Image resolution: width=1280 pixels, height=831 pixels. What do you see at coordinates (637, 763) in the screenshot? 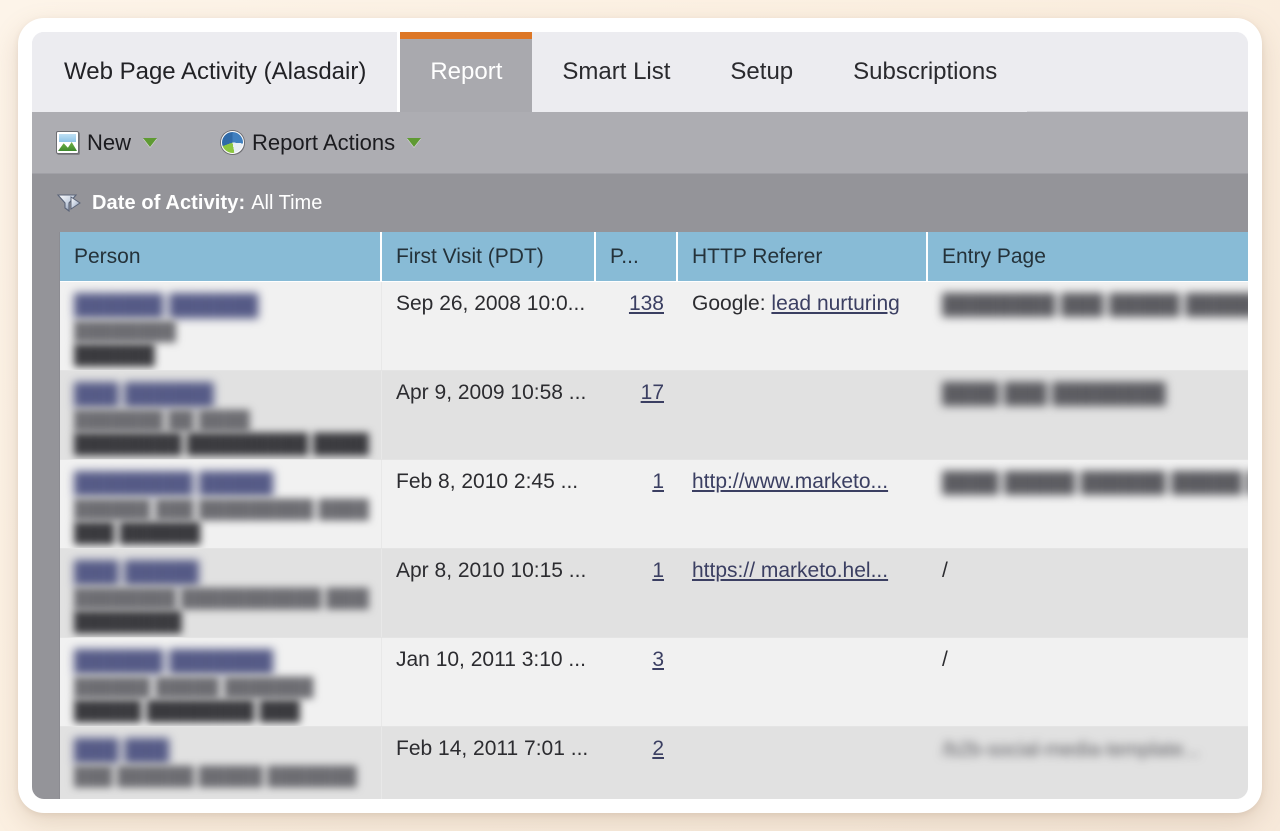
I see `cell-page-views: 2` at bounding box center [637, 763].